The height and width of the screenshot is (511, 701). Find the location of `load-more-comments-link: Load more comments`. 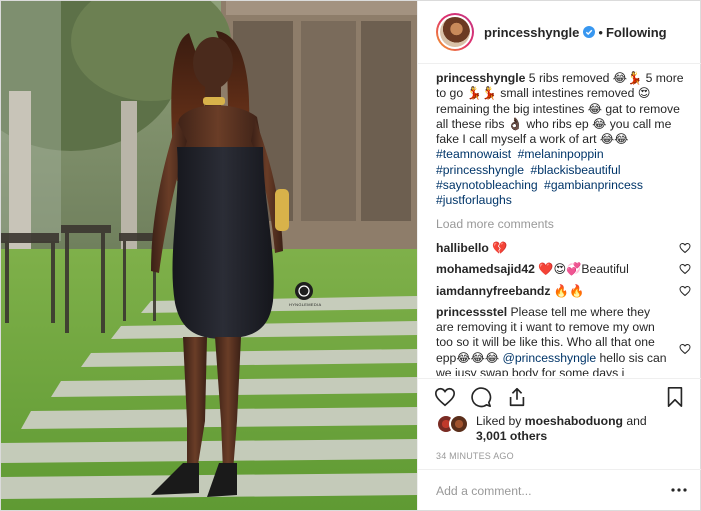

load-more-comments-link: Load more comments is located at coordinates (563, 224).